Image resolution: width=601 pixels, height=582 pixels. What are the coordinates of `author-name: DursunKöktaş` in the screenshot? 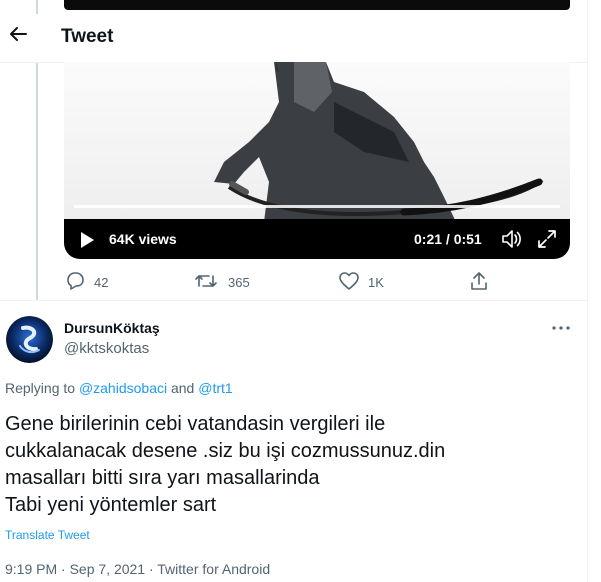 It's located at (112, 328).